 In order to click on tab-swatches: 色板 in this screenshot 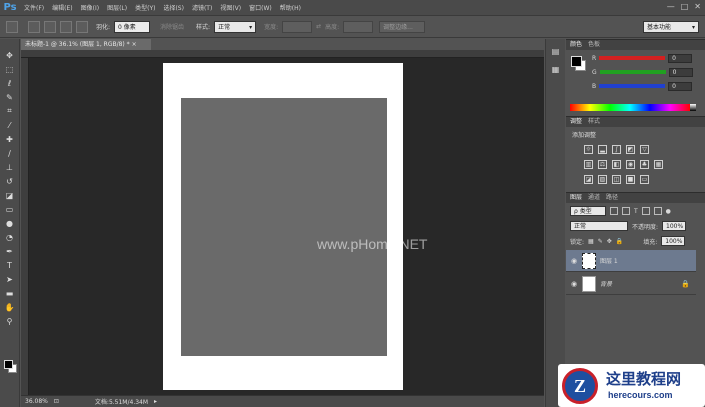, I will do `click(594, 45)`.